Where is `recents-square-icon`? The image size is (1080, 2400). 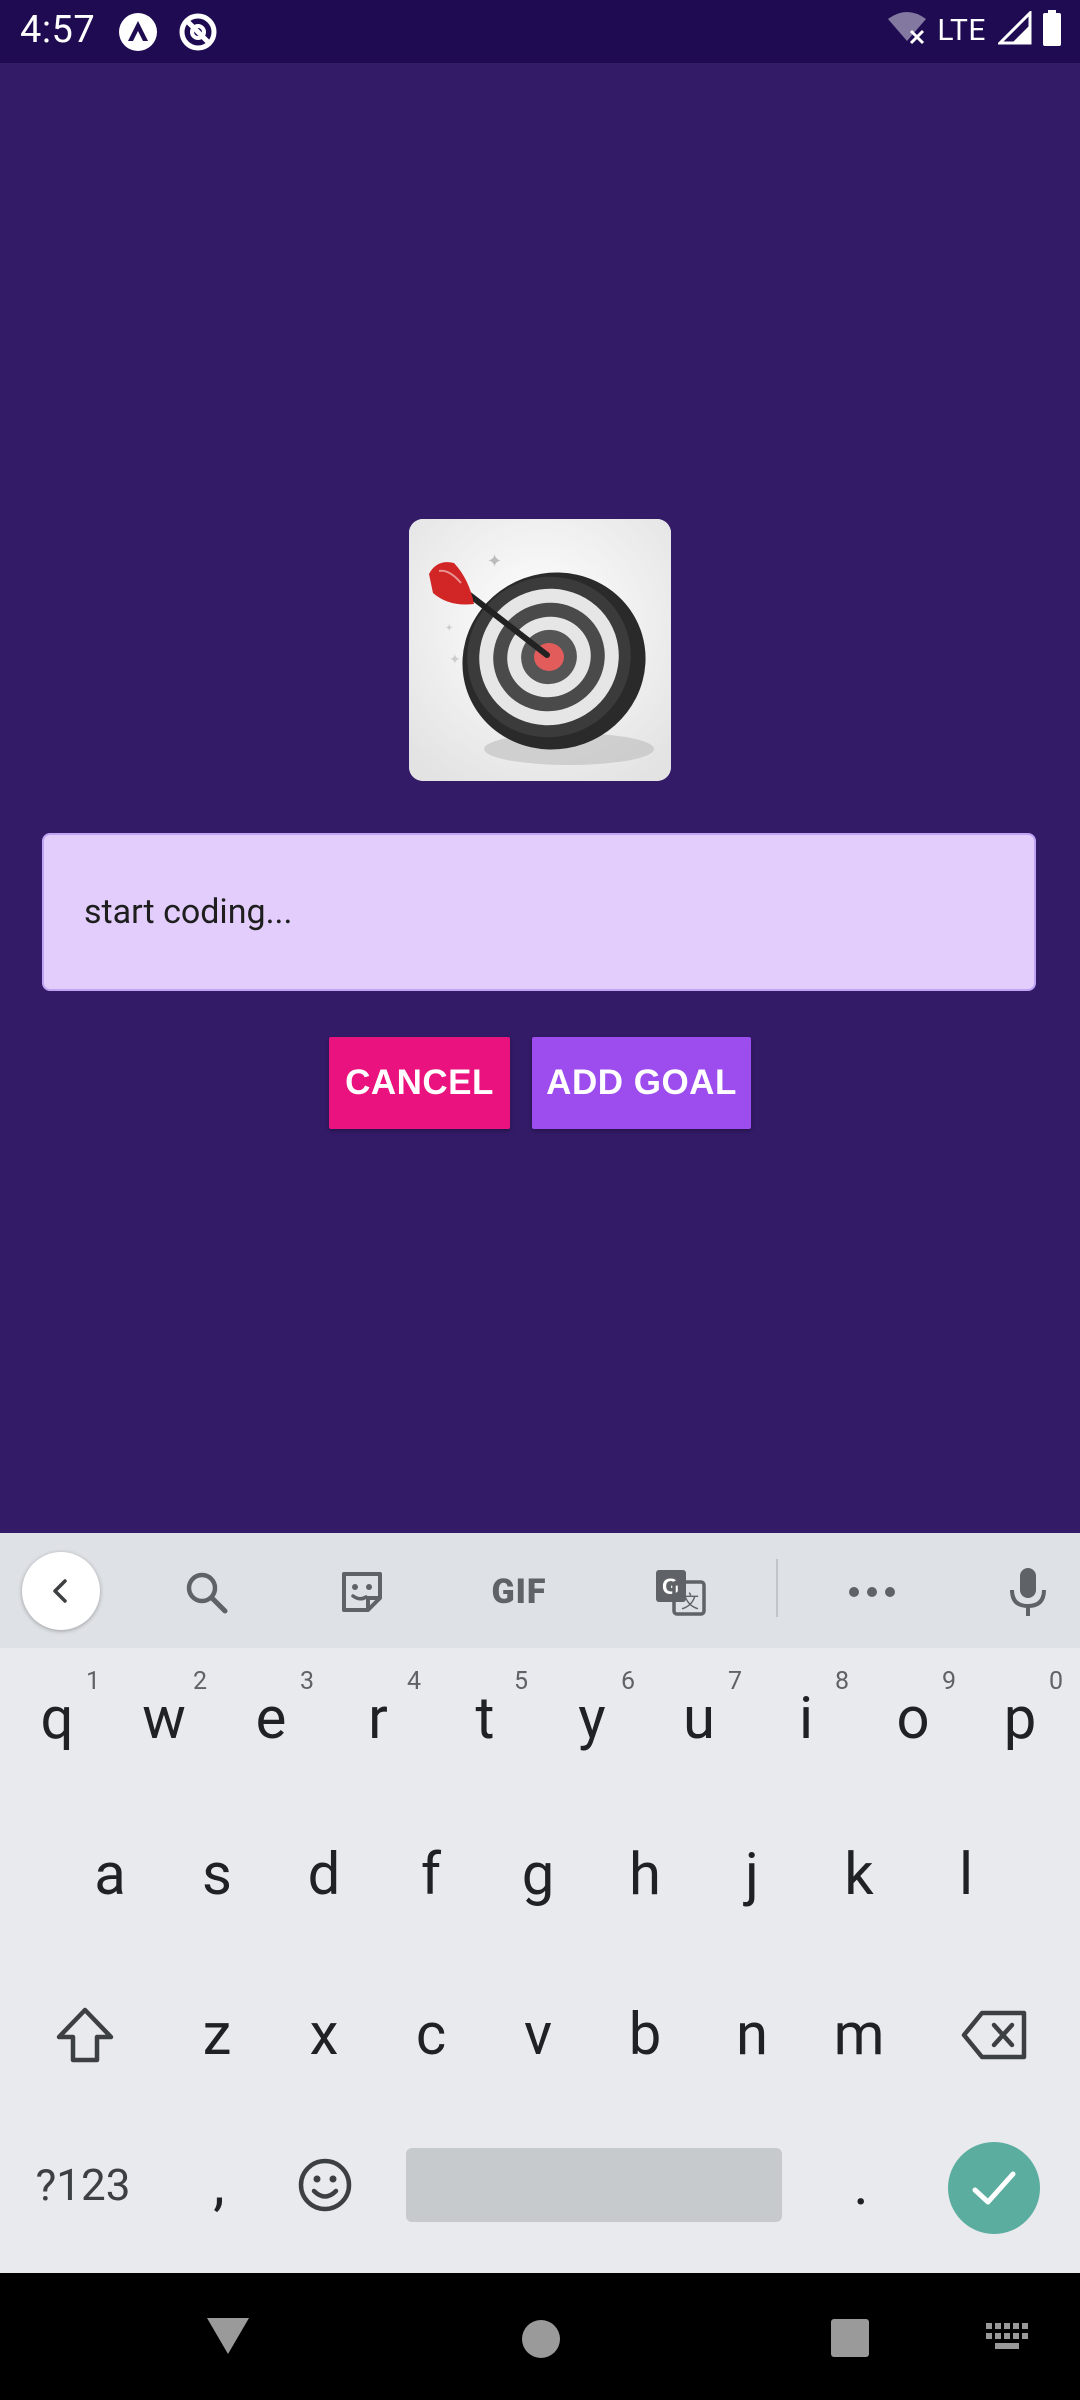 recents-square-icon is located at coordinates (850, 2340).